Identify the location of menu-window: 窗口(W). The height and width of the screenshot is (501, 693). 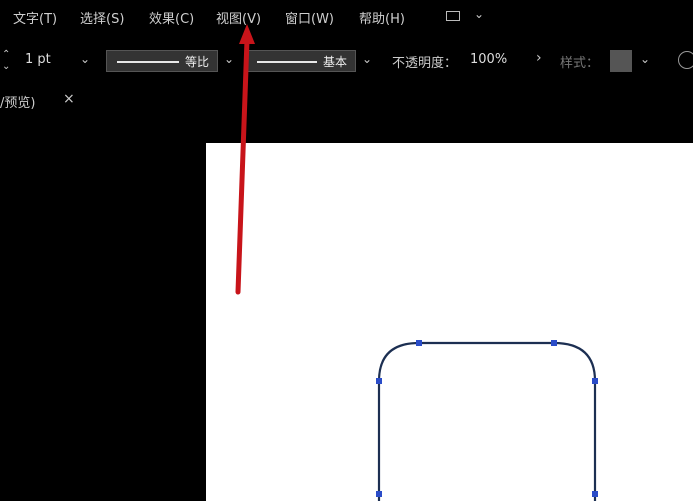
(309, 17).